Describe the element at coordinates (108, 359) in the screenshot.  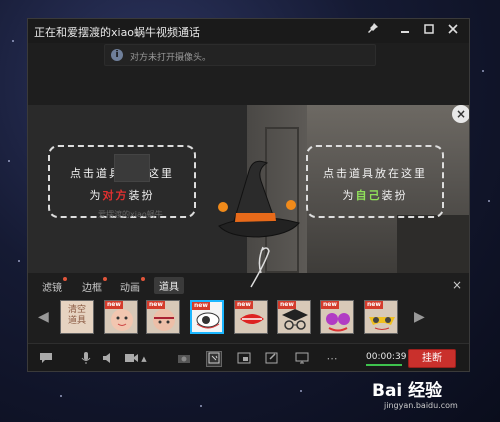
I see `speaker-icon` at that location.